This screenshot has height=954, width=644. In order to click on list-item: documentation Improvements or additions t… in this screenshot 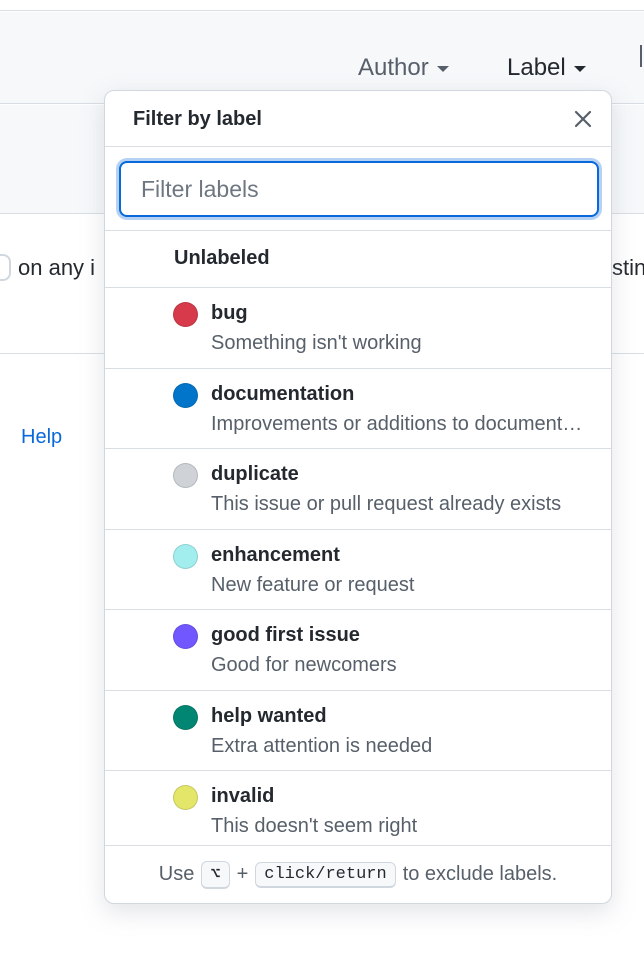, I will do `click(358, 409)`.